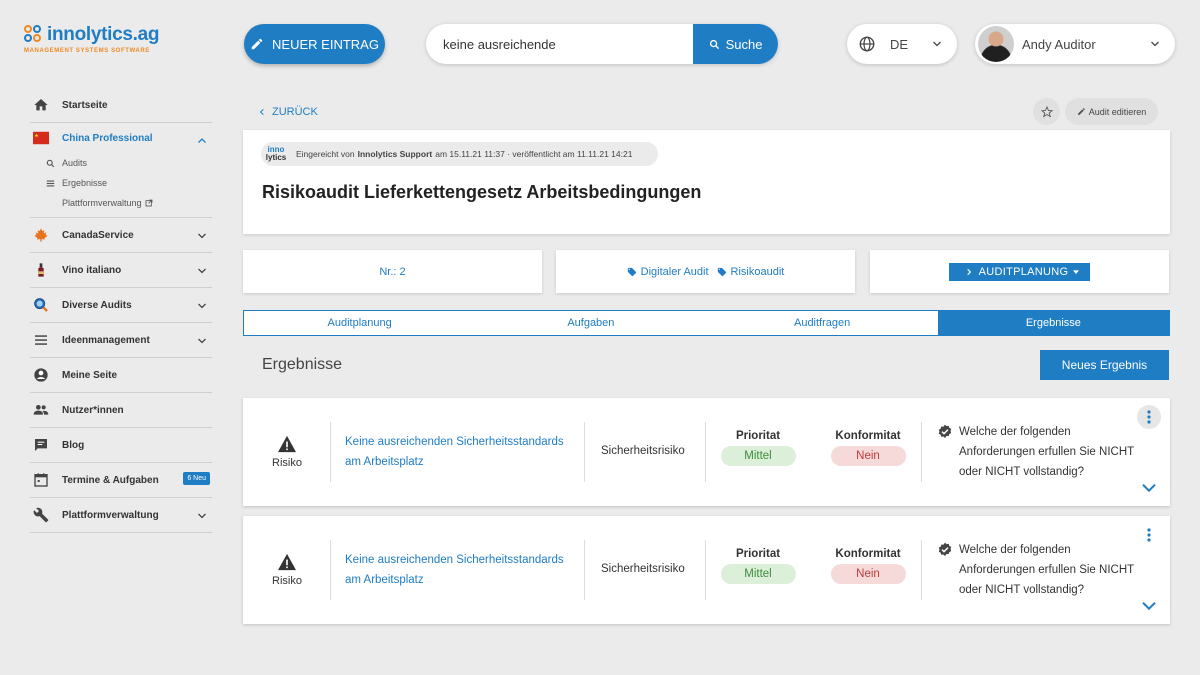  What do you see at coordinates (902, 44) in the screenshot?
I see `language-selector: DE` at bounding box center [902, 44].